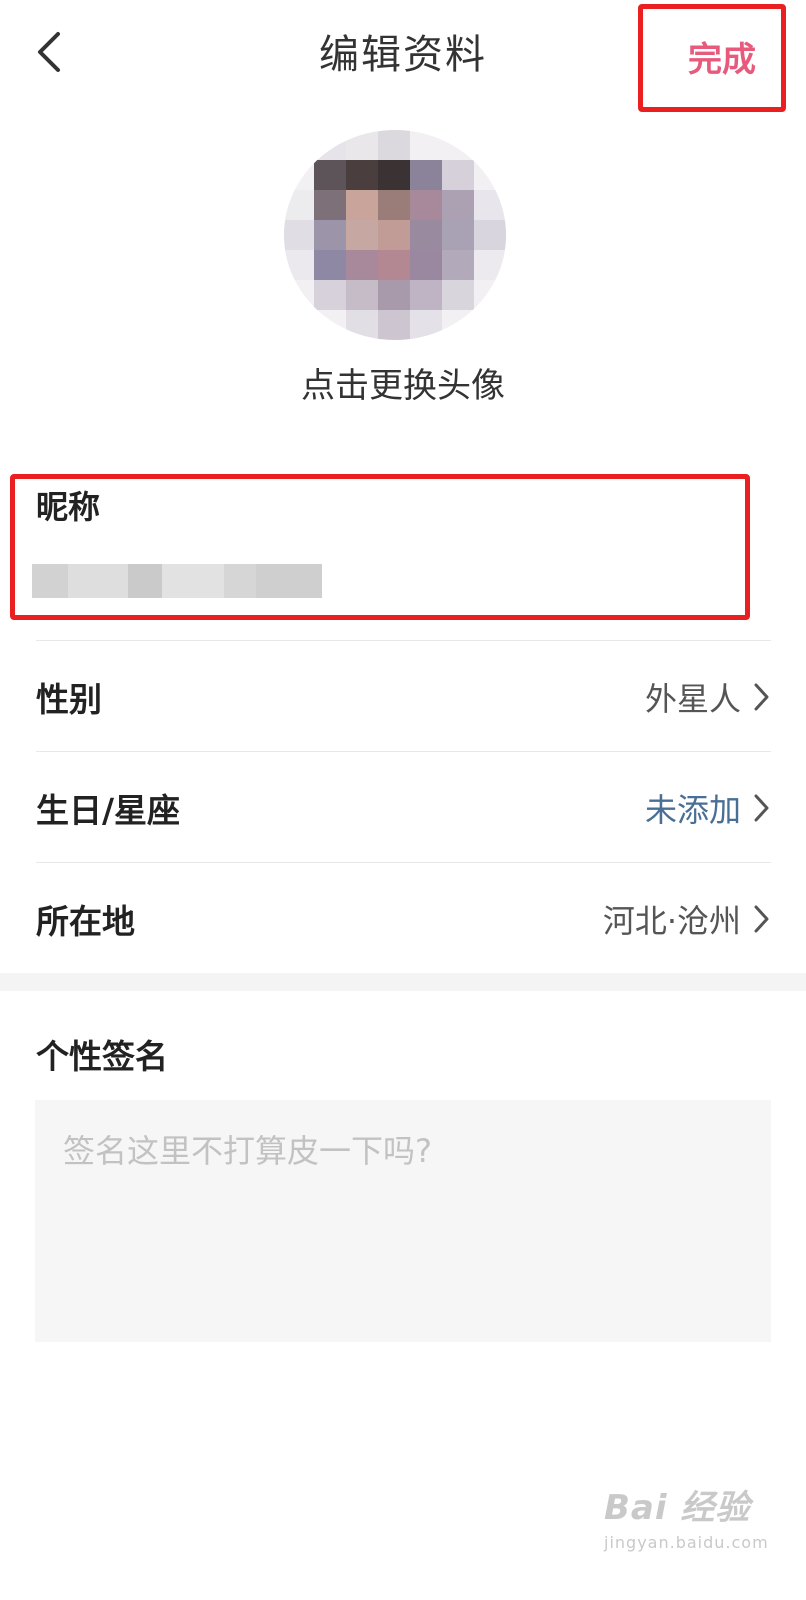 The image size is (806, 1600). Describe the element at coordinates (403, 382) in the screenshot. I see `change-avatar-label: 点击更换头像` at that location.